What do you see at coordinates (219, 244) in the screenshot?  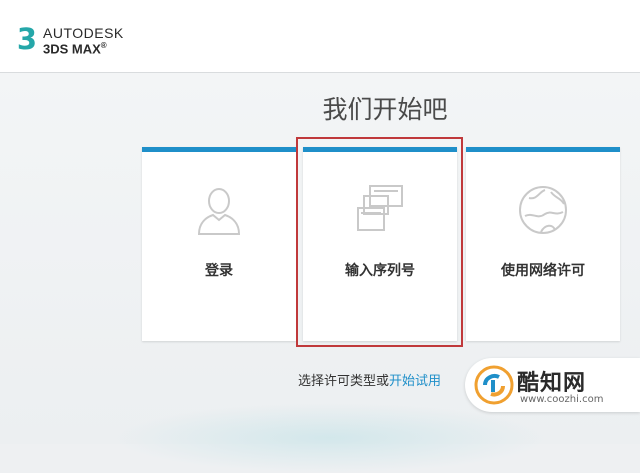 I see `sign-in-card: 登录` at bounding box center [219, 244].